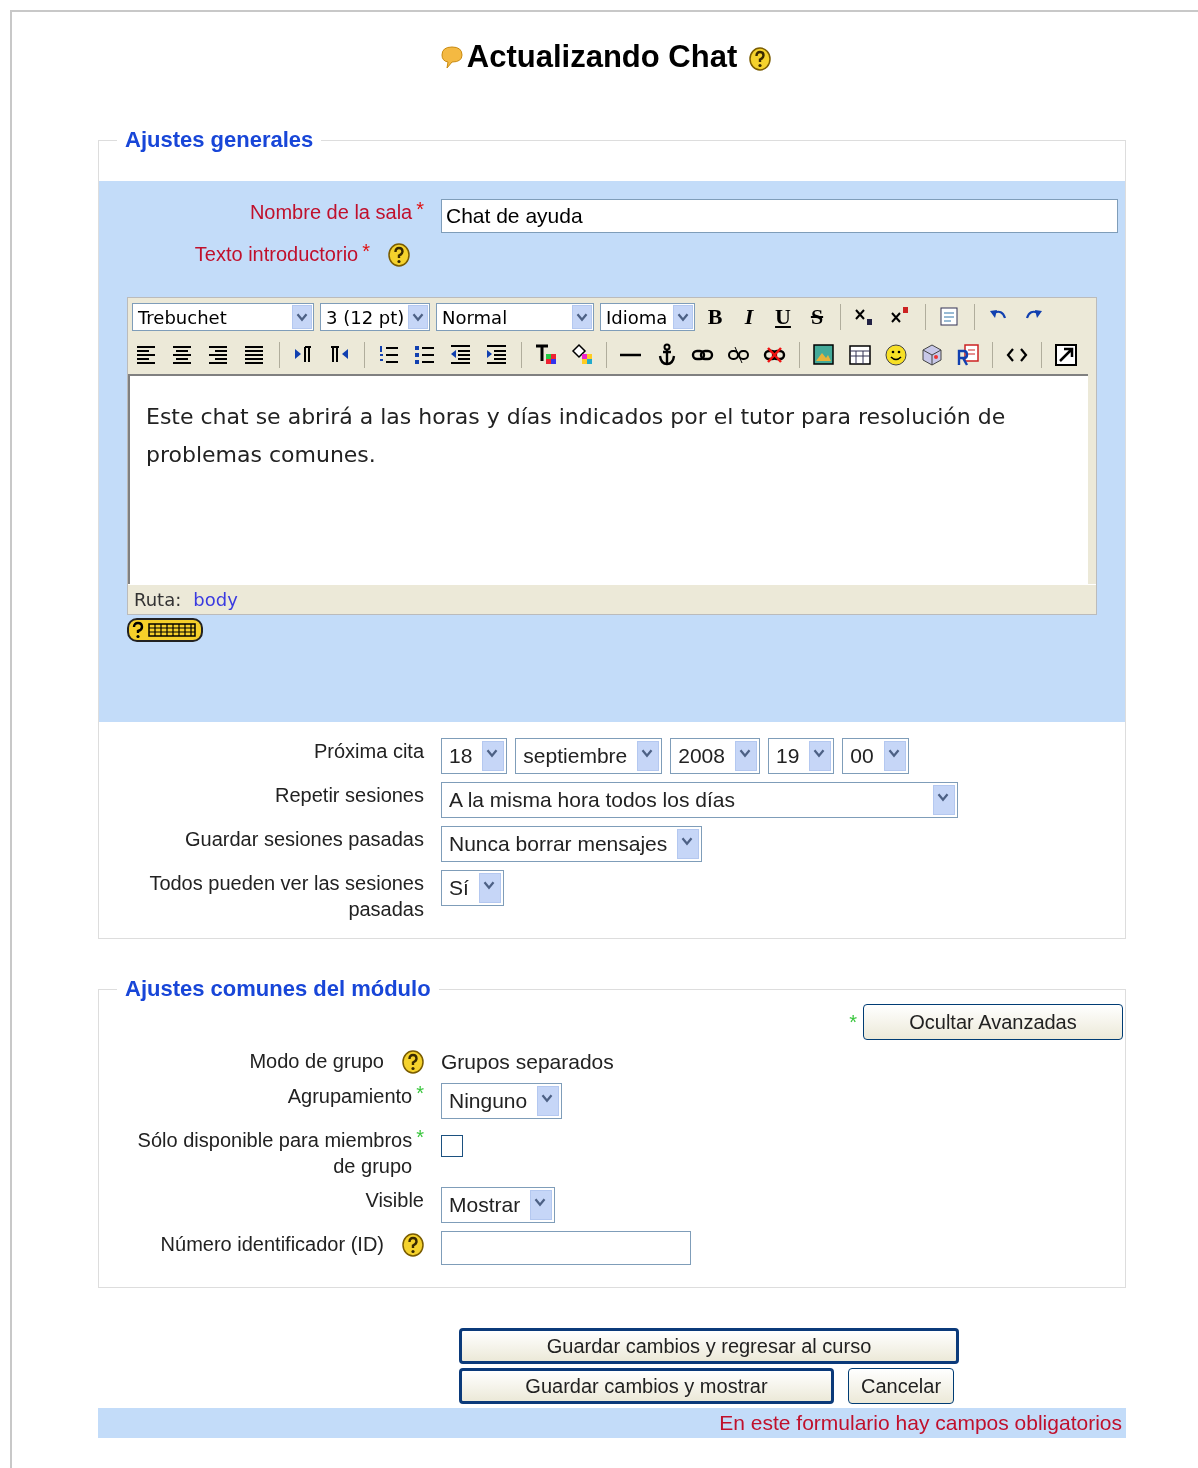  Describe the element at coordinates (901, 1386) in the screenshot. I see `cancel-button: Cancelar` at that location.